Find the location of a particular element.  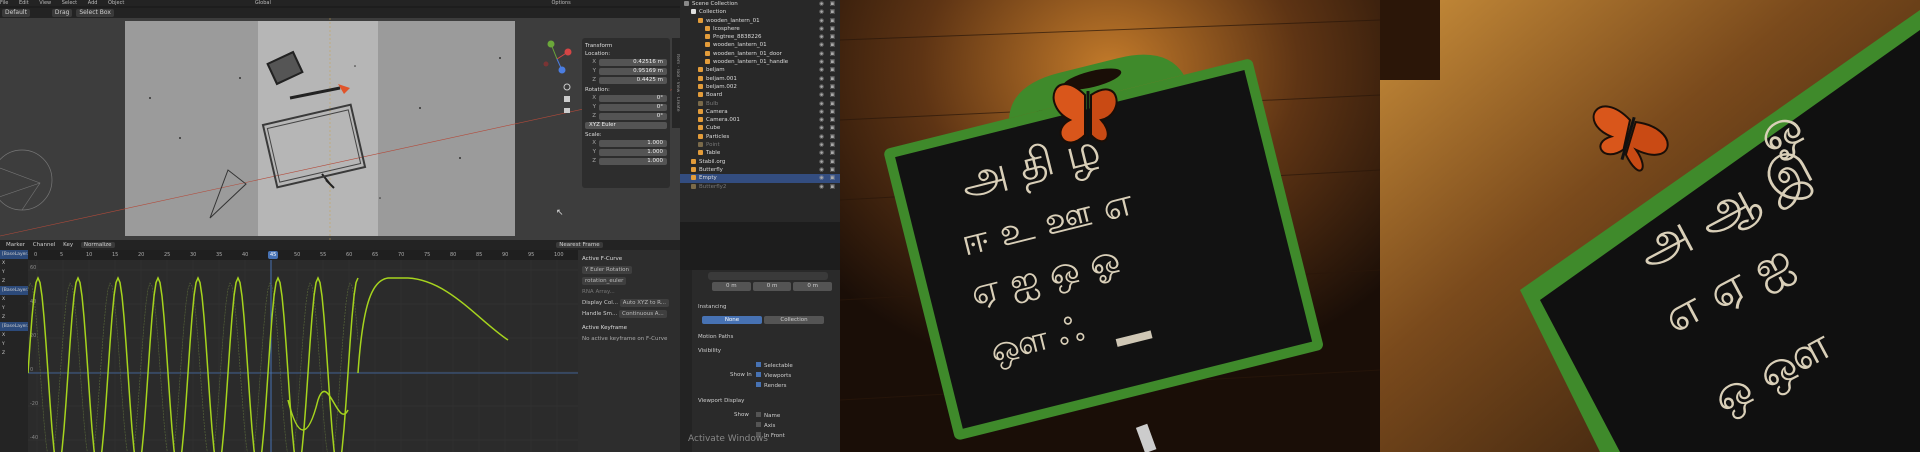

mode-dropdown: Default is located at coordinates (16, 13).